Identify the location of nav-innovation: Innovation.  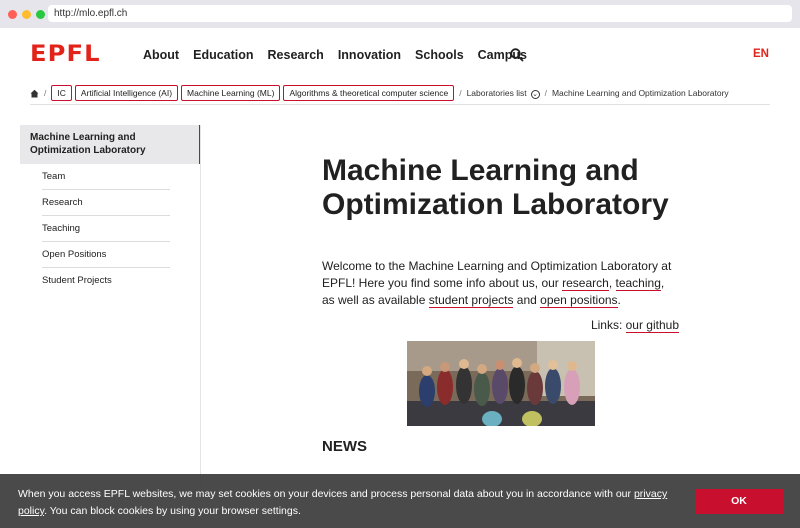
(369, 55).